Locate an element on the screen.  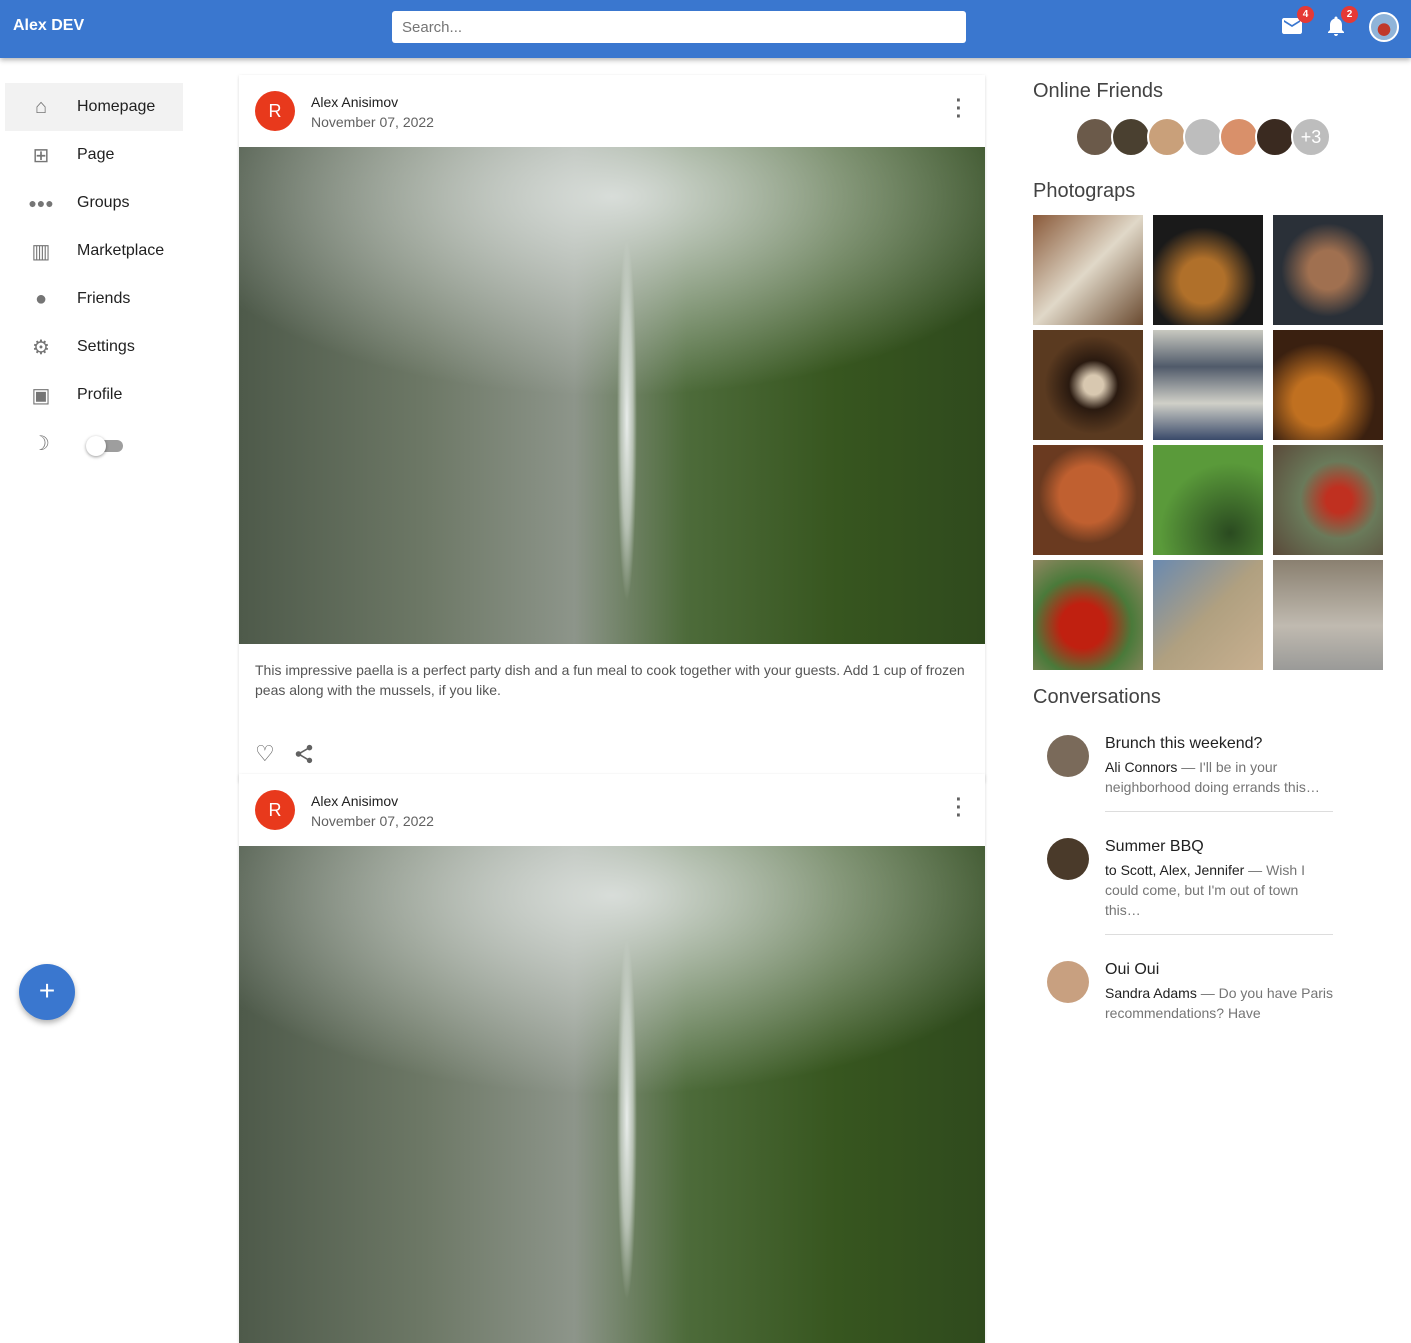
conversations-title: Conversations is located at coordinates (1097, 697).